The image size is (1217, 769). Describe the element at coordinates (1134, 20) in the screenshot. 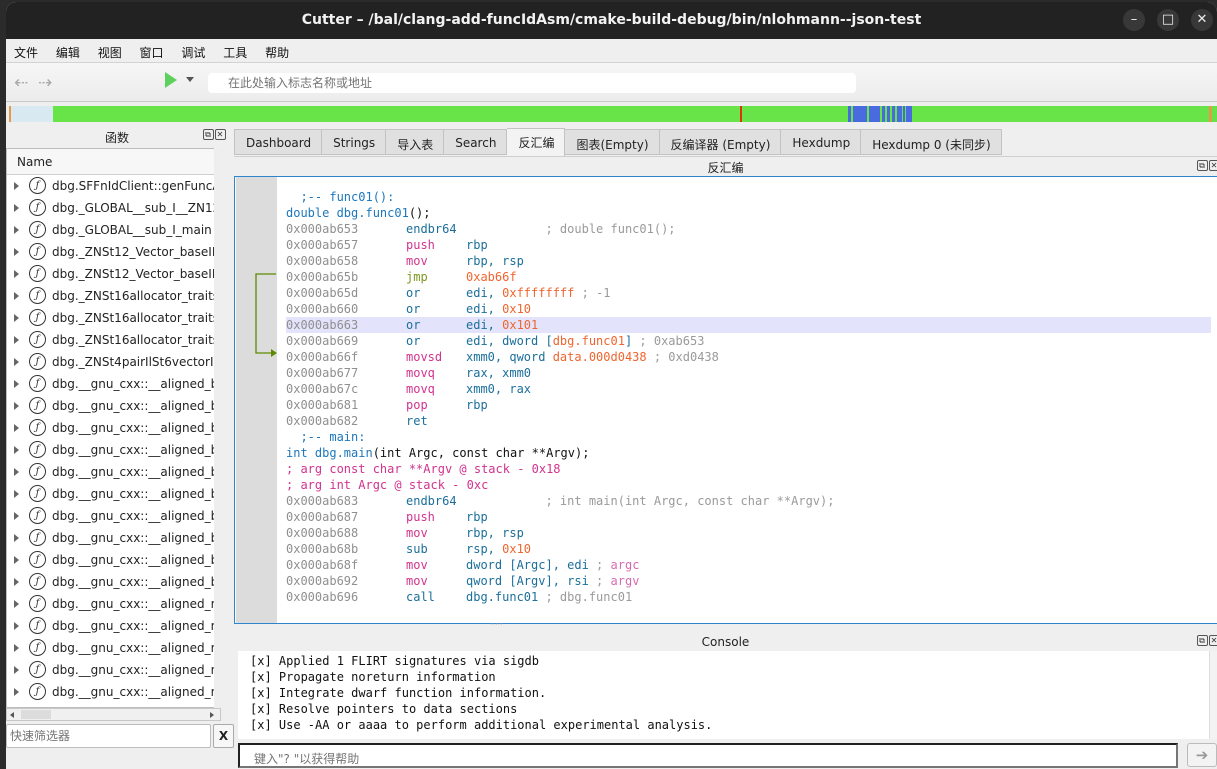

I see `minimize-button: –` at that location.